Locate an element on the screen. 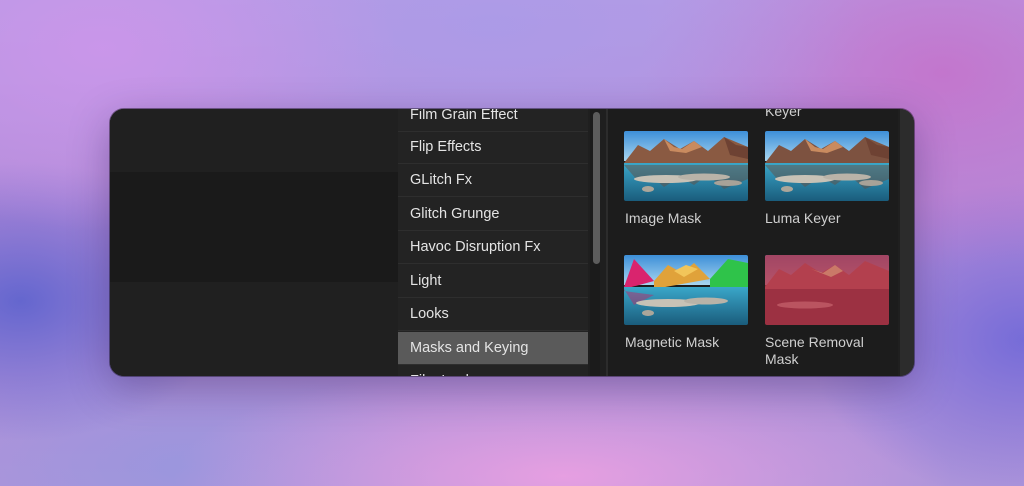  category-item-film-grain-effect: Film Grain Effect is located at coordinates (493, 120).